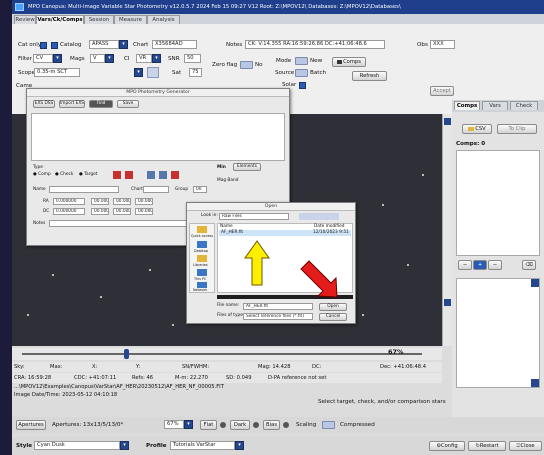  What do you see at coordinates (257, 263) in the screenshot?
I see `yellow-up-arrow` at bounding box center [257, 263].